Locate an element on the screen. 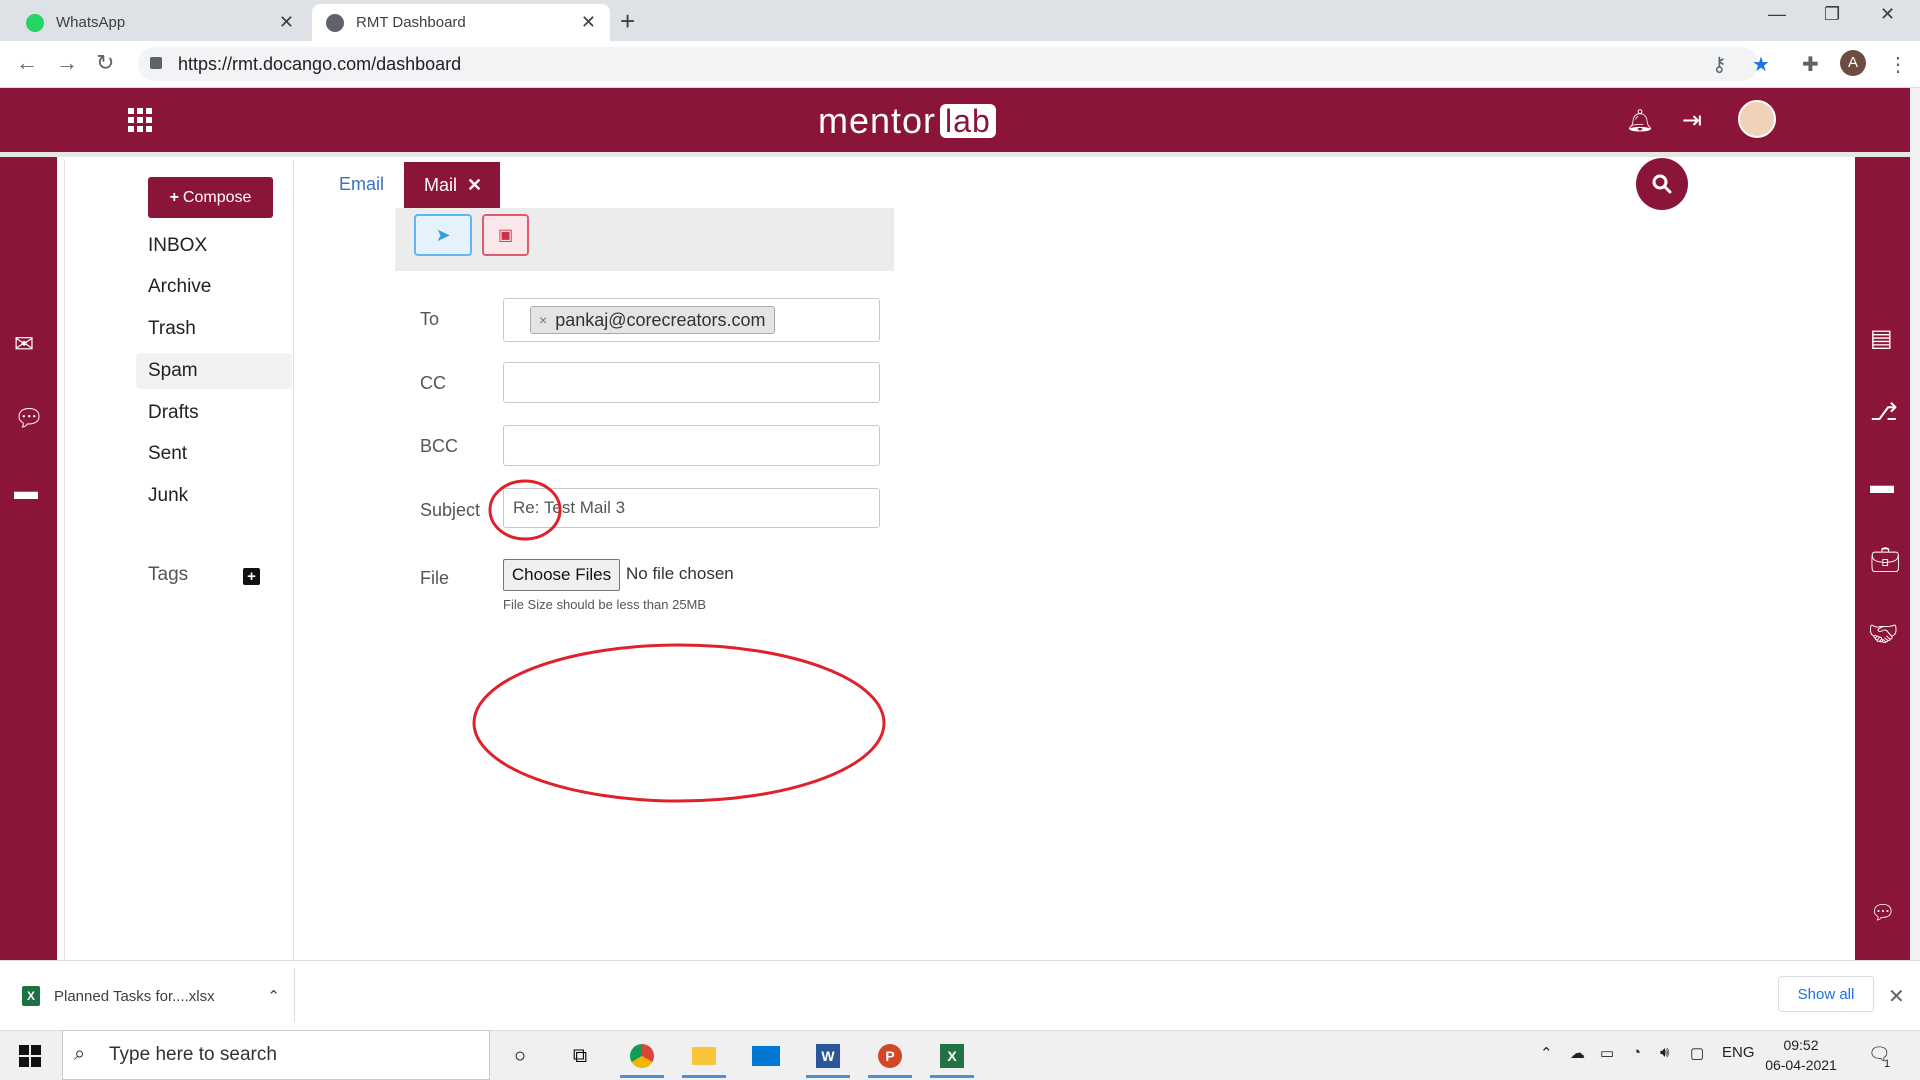  download-item: X Planned Tasks for....xlsx ⌃ is located at coordinates (158, 996).